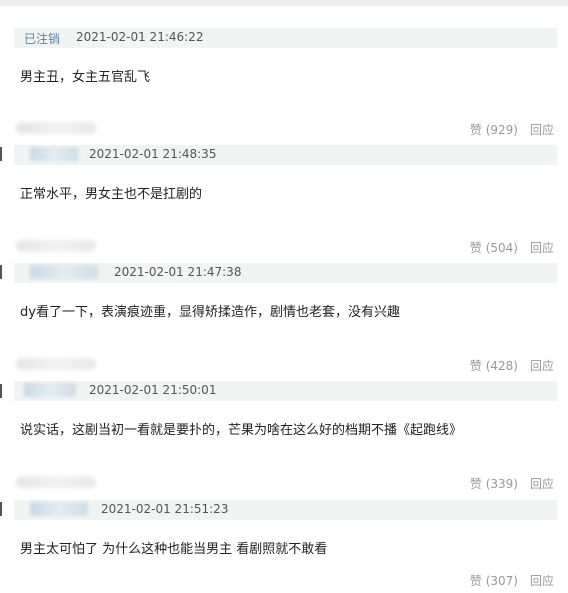  What do you see at coordinates (285, 155) in the screenshot?
I see `comment-header: 2021-02-01 21:48:35` at bounding box center [285, 155].